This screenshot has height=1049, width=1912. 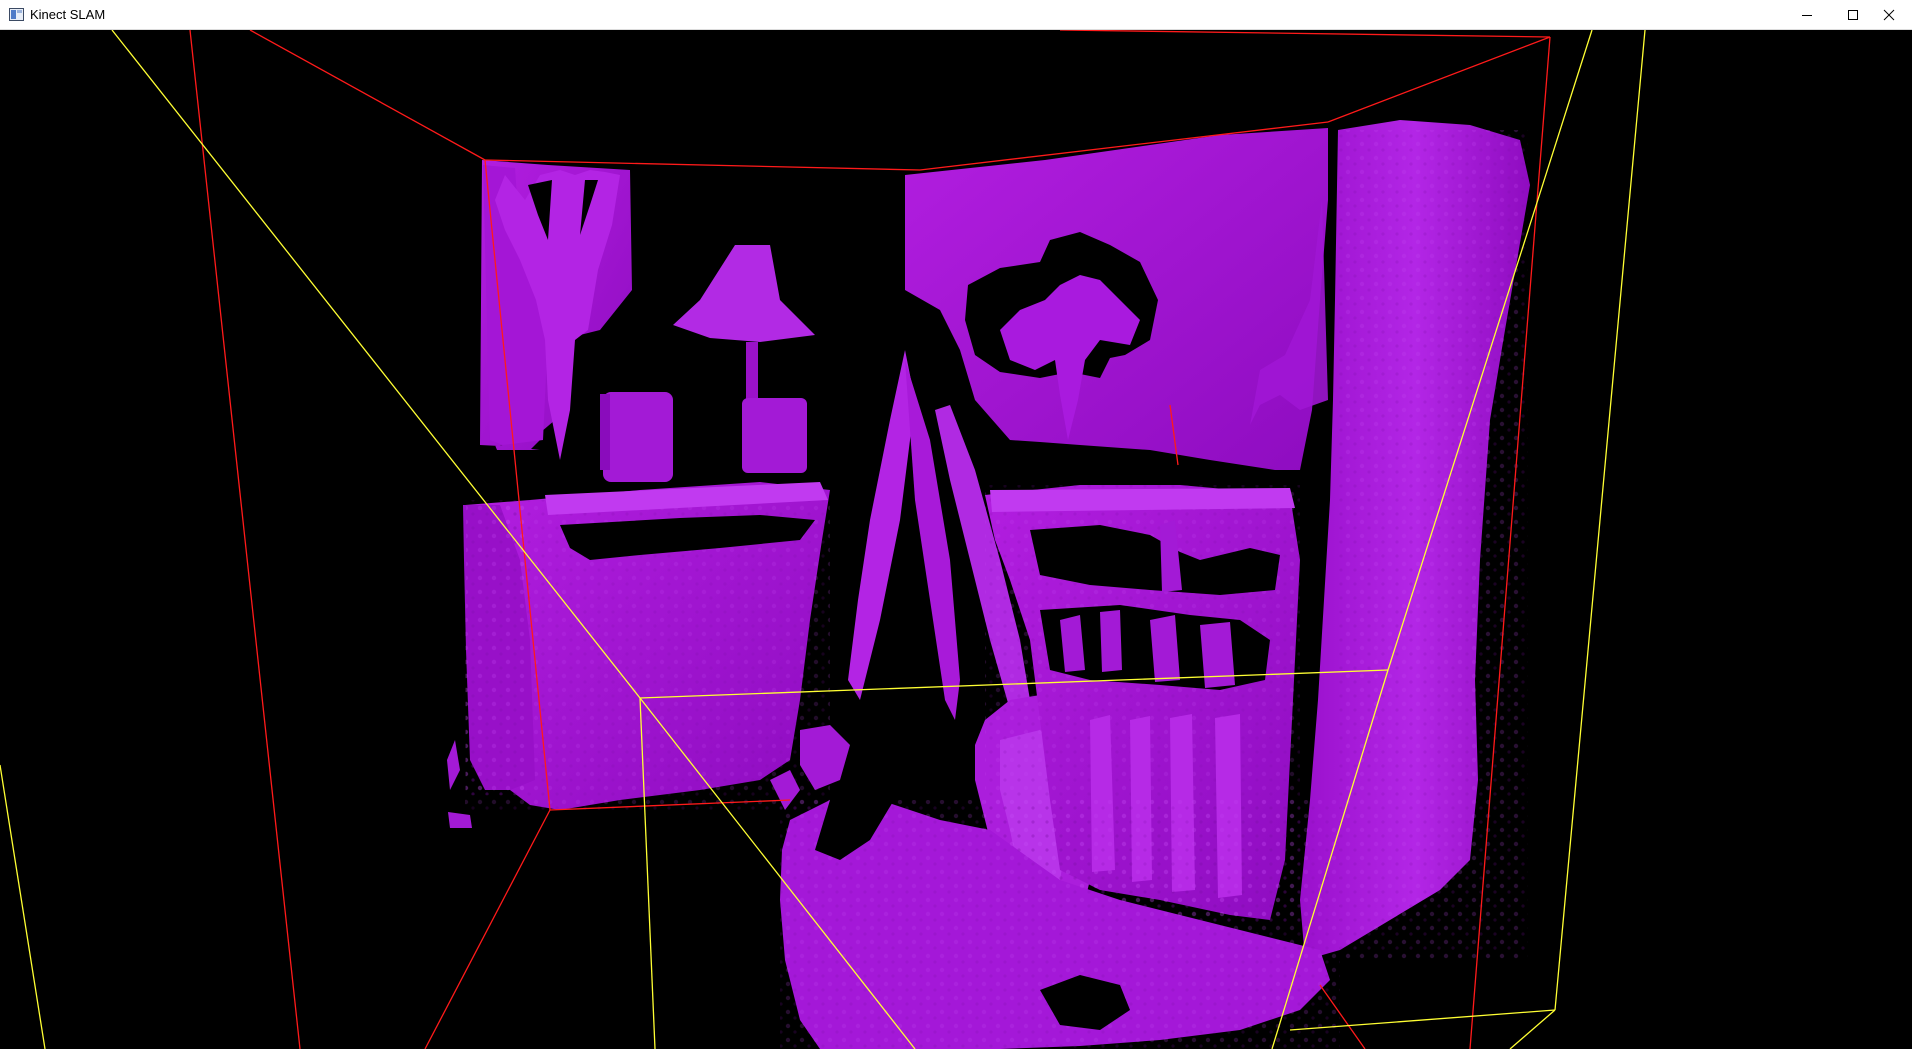 I want to click on close-button, so click(x=1889, y=15).